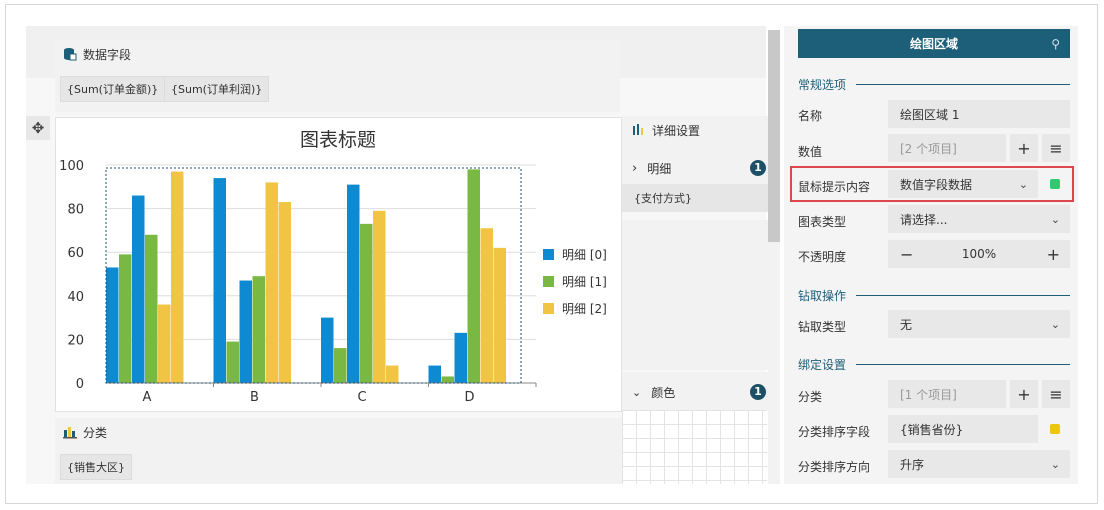  What do you see at coordinates (695, 198) in the screenshot?
I see `detail-chip-payment: {支付方式}` at bounding box center [695, 198].